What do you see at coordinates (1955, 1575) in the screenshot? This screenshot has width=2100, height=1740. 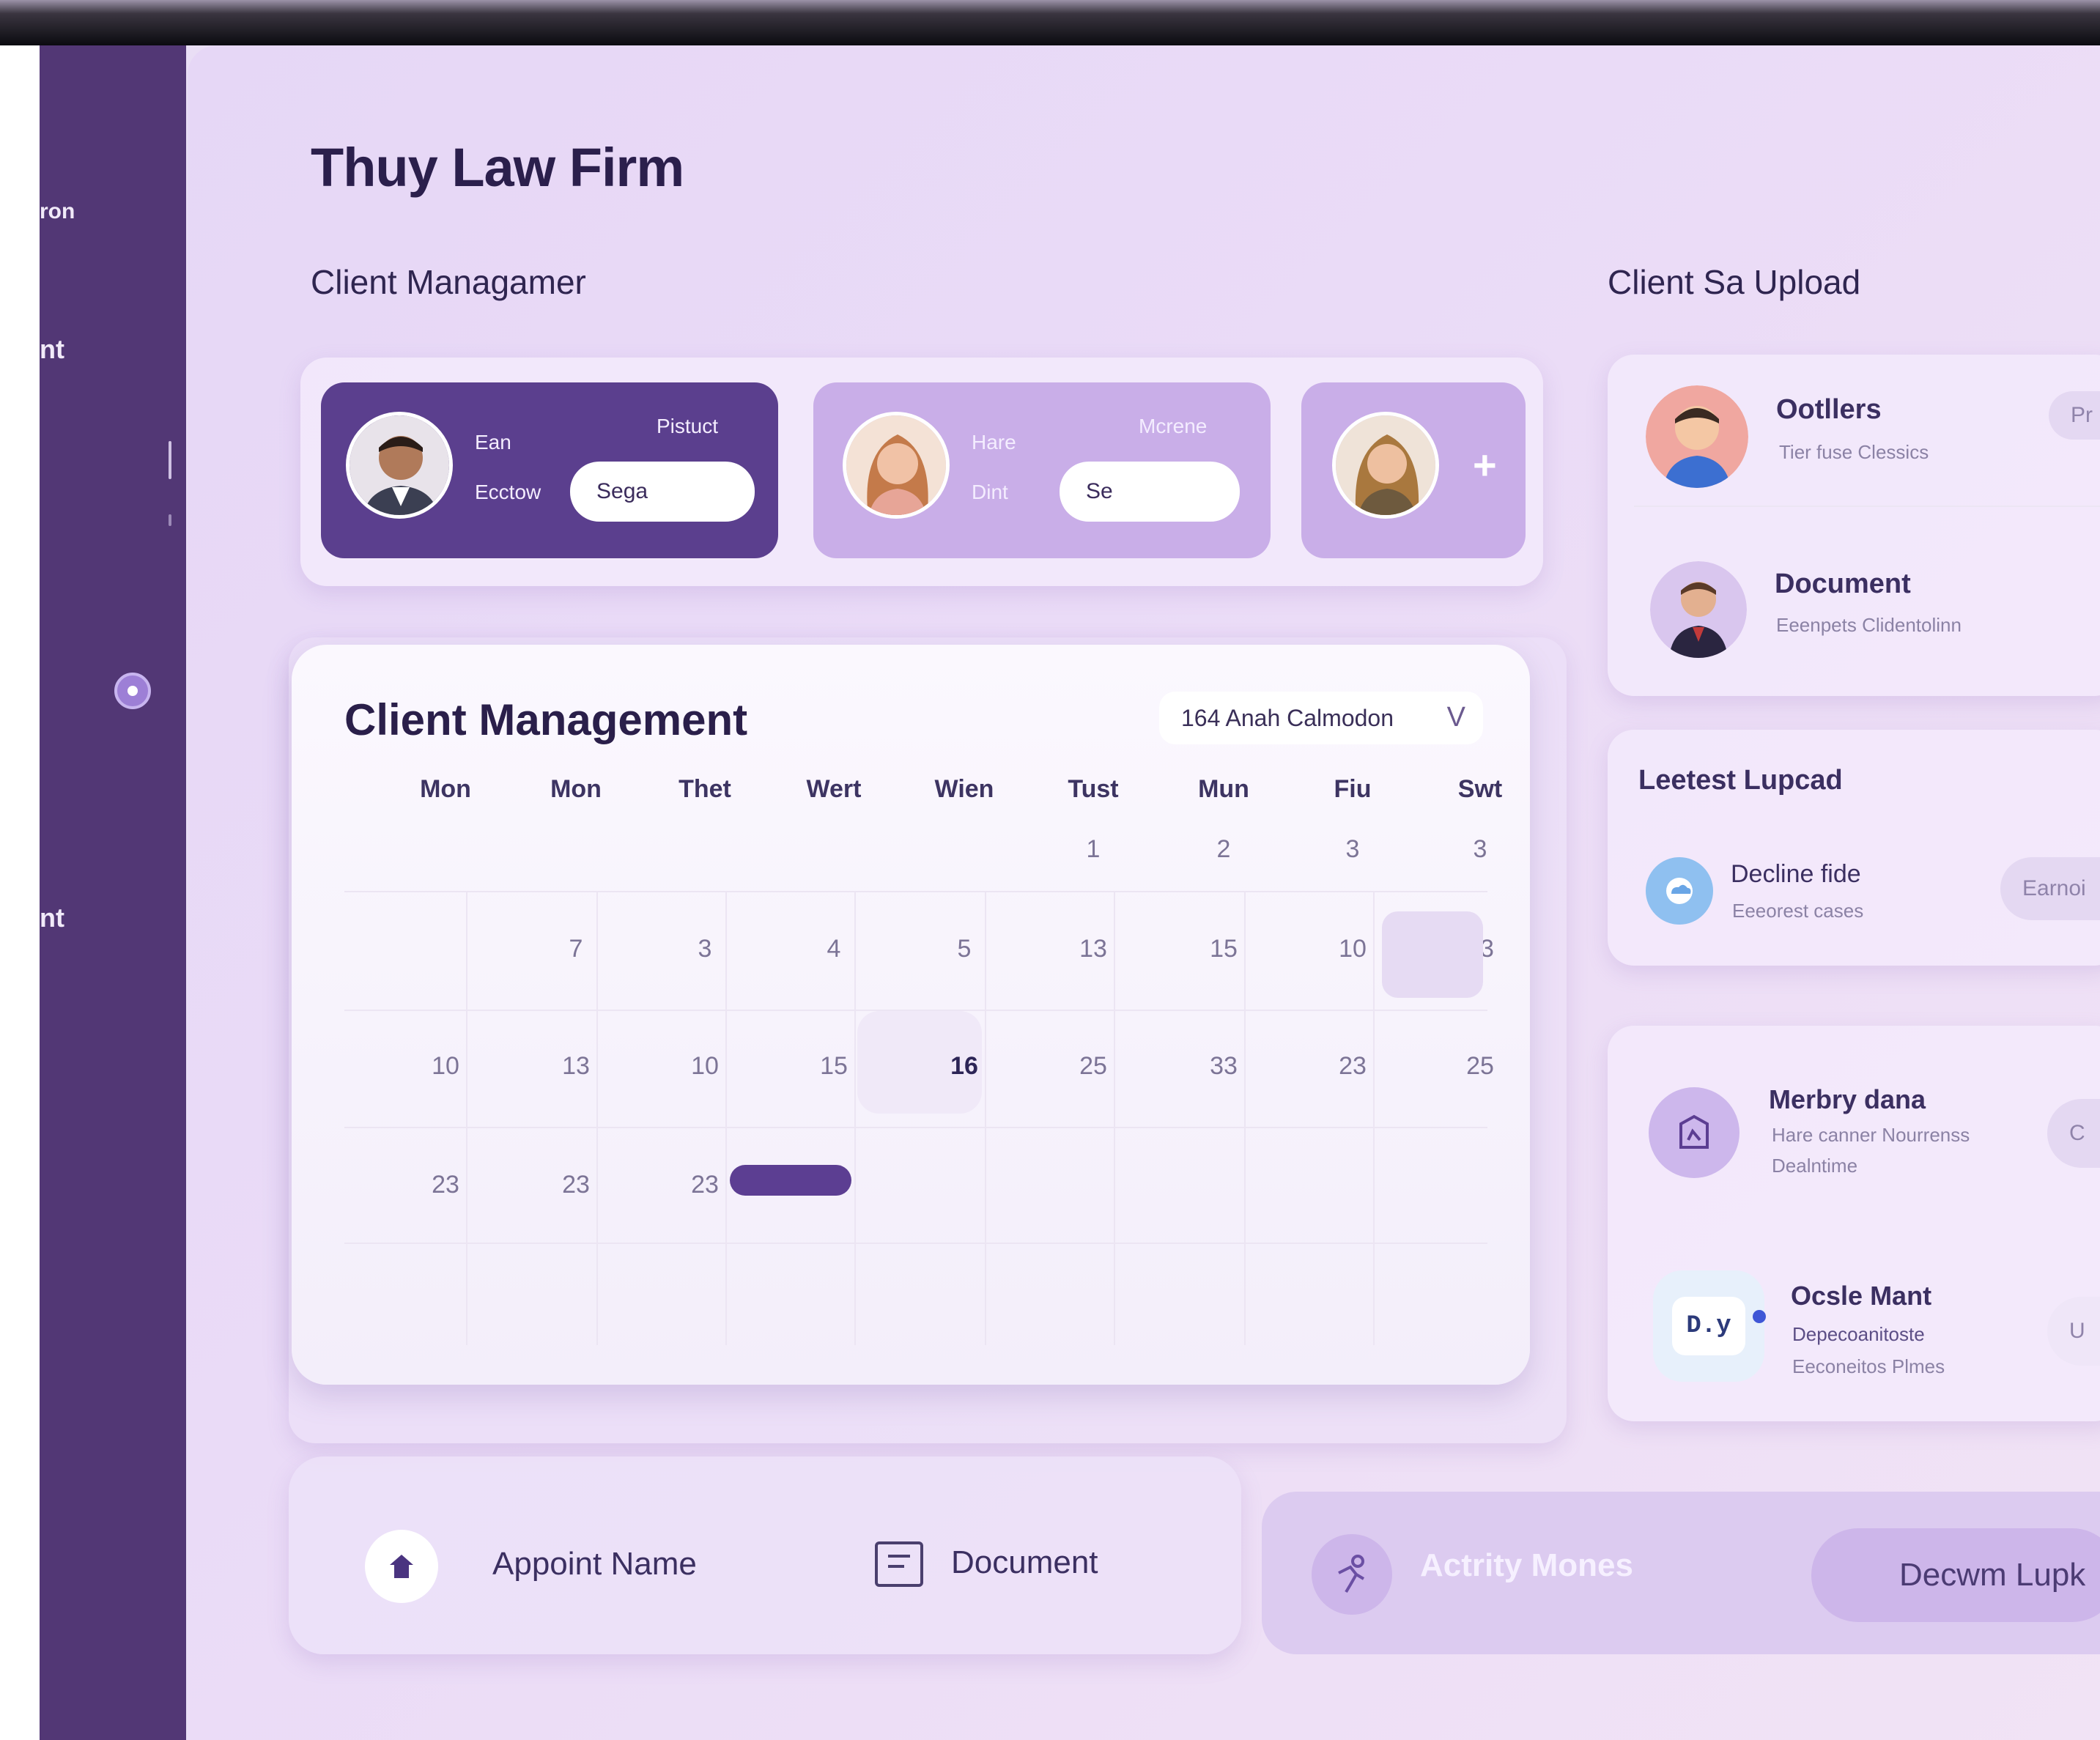 I see `document-upload-button: Decwm Lupk` at bounding box center [1955, 1575].